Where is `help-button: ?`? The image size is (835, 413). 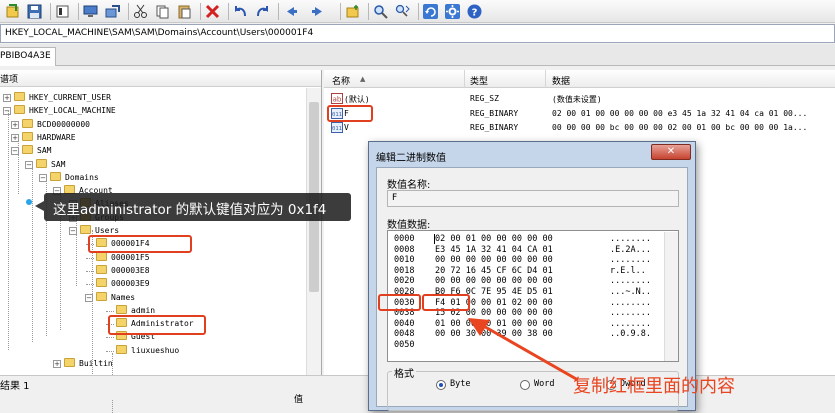
help-button: ? is located at coordinates (474, 11).